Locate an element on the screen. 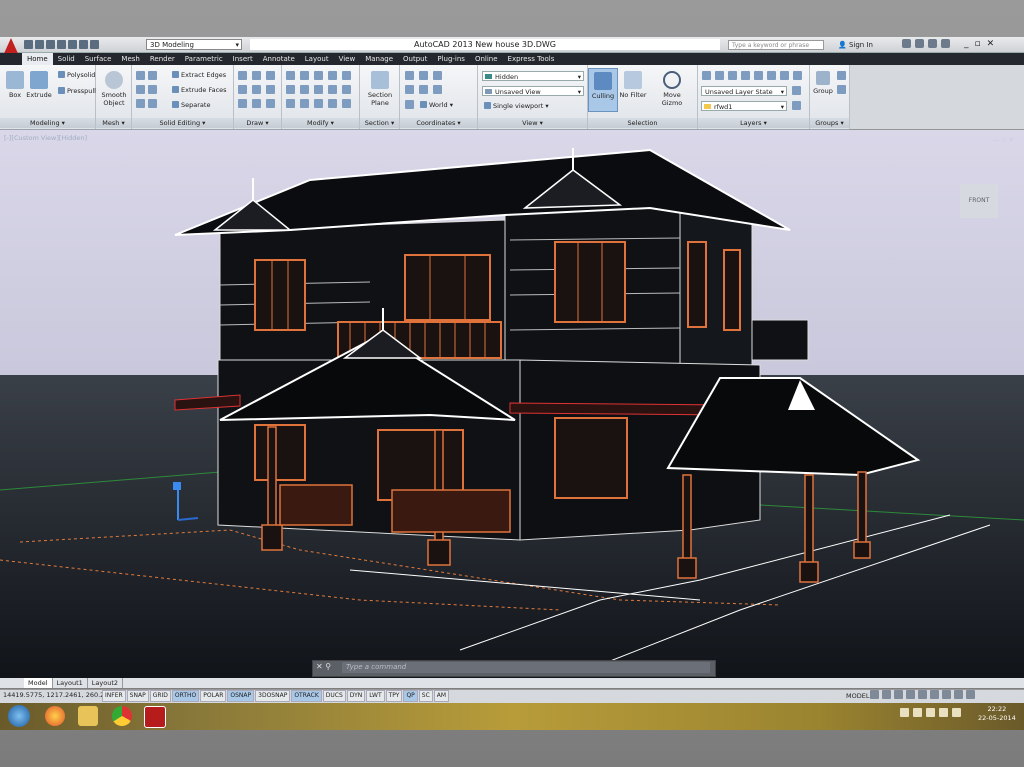 The height and width of the screenshot is (767, 1024). workspace-switch-icon is located at coordinates (922, 694).